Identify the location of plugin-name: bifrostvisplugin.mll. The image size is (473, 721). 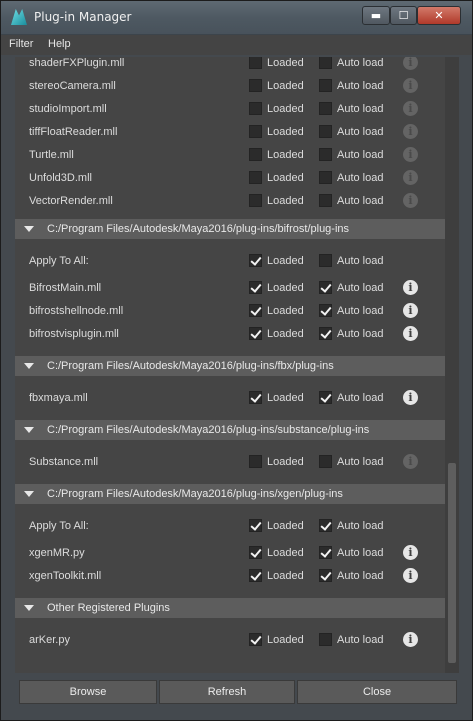
(74, 334).